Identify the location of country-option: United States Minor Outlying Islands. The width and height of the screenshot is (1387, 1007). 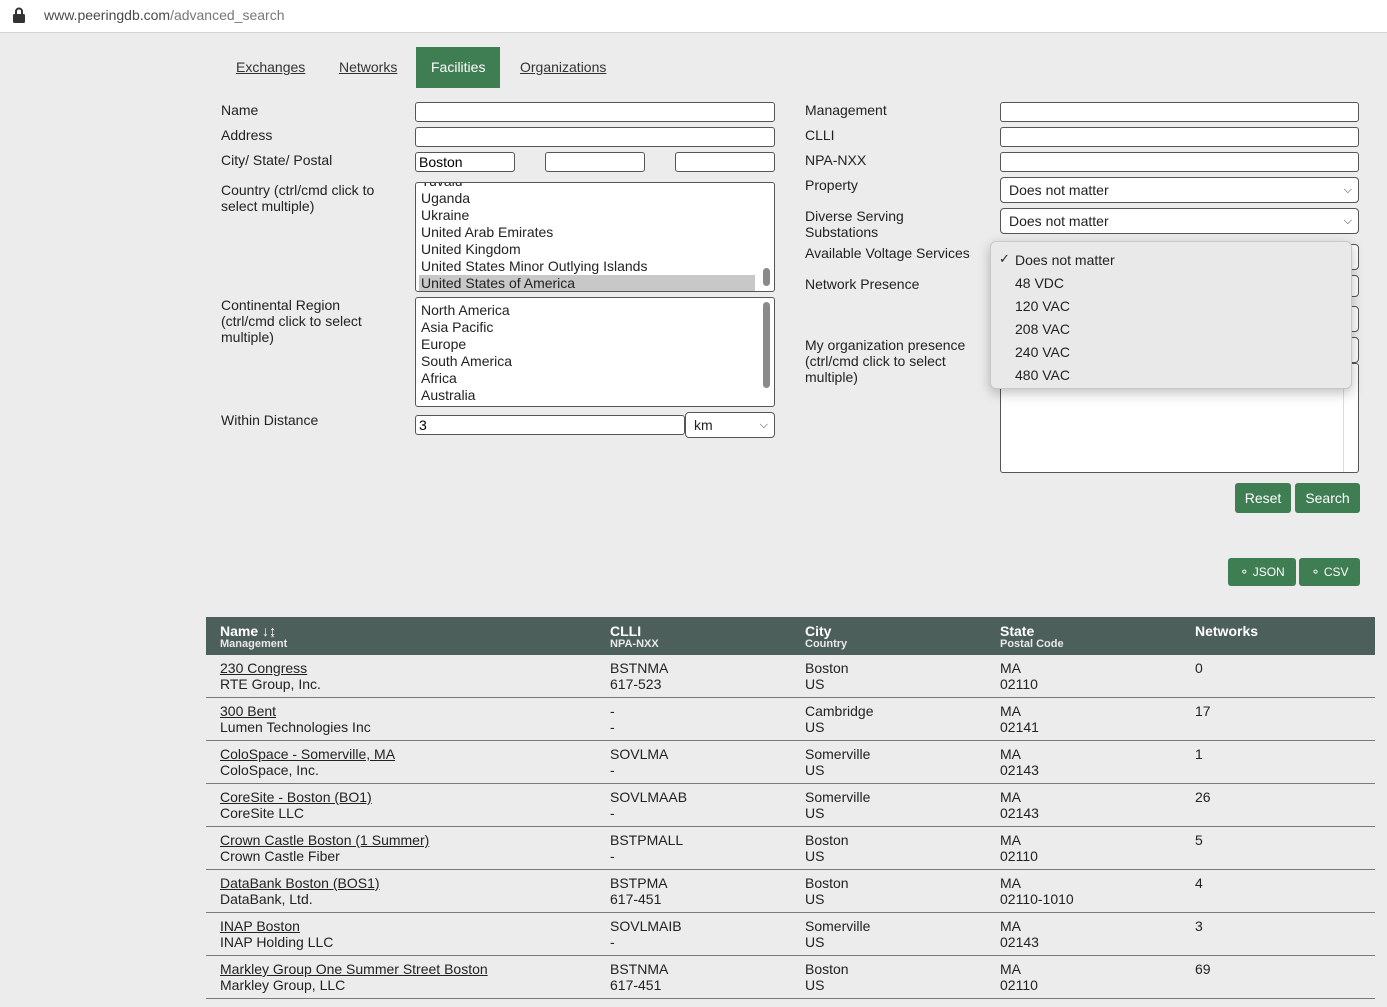
(534, 266).